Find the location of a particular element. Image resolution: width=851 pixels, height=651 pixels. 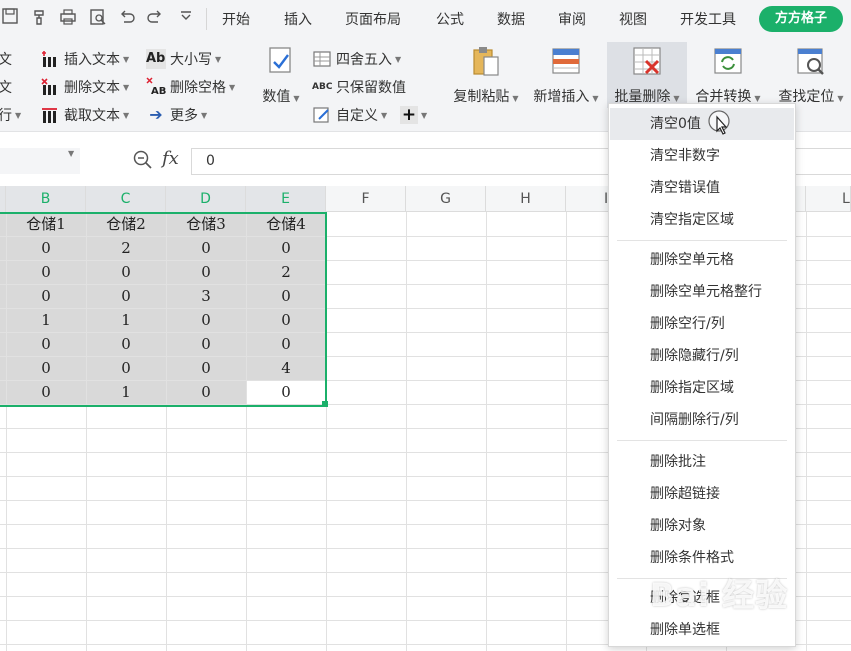

delete-spaces-button: AB 删除空格 ▼ is located at coordinates (190, 87).